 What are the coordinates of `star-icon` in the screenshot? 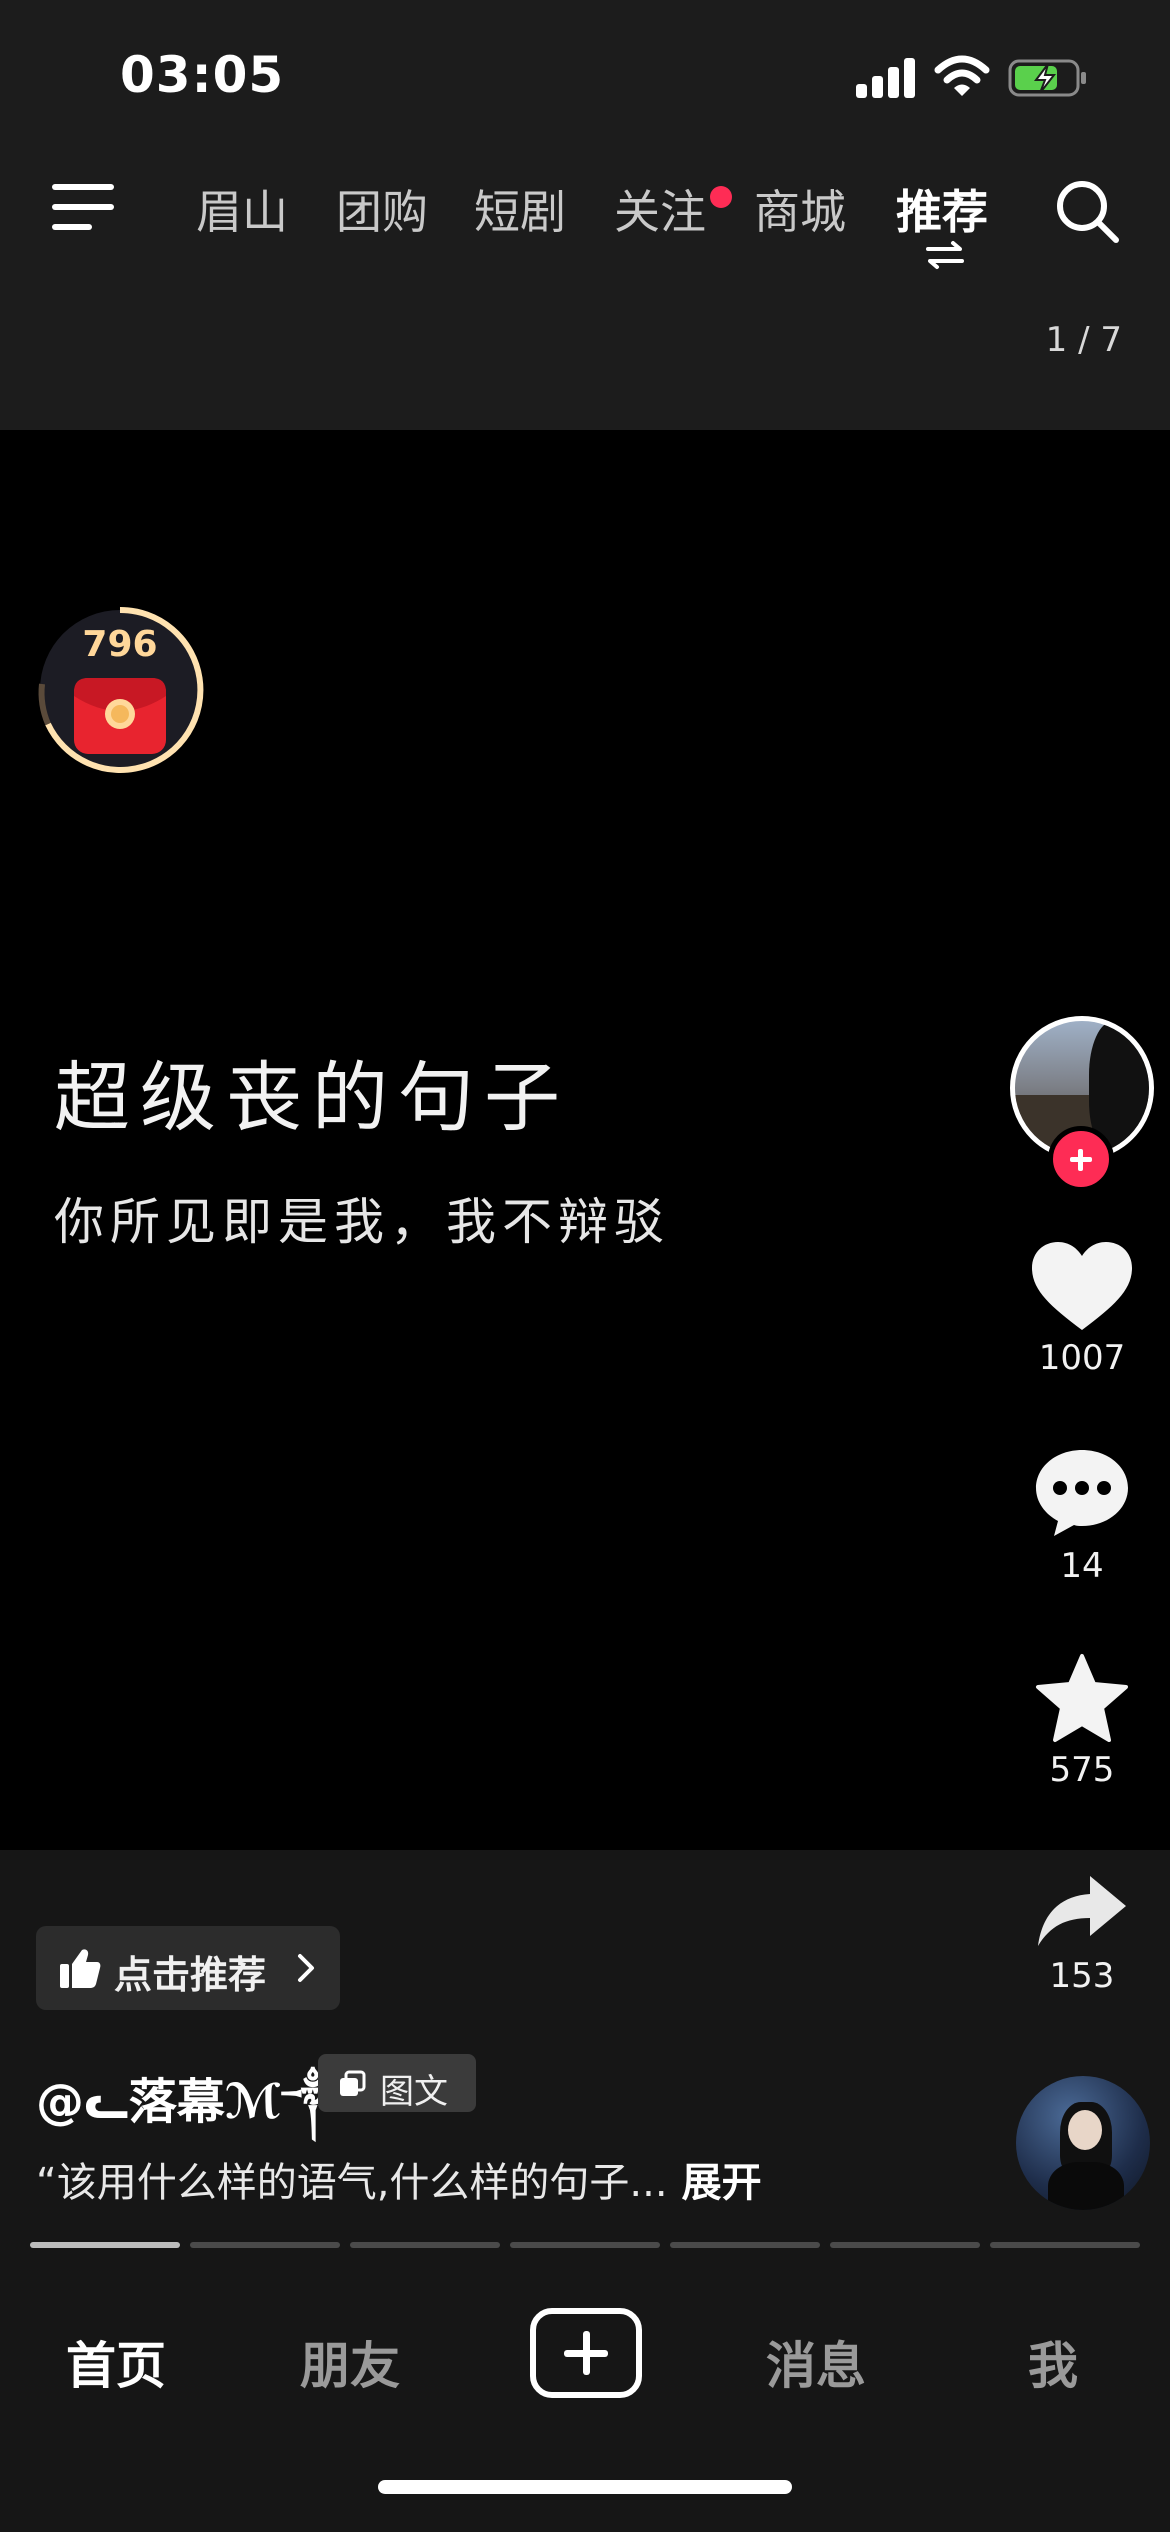 It's located at (1082, 1698).